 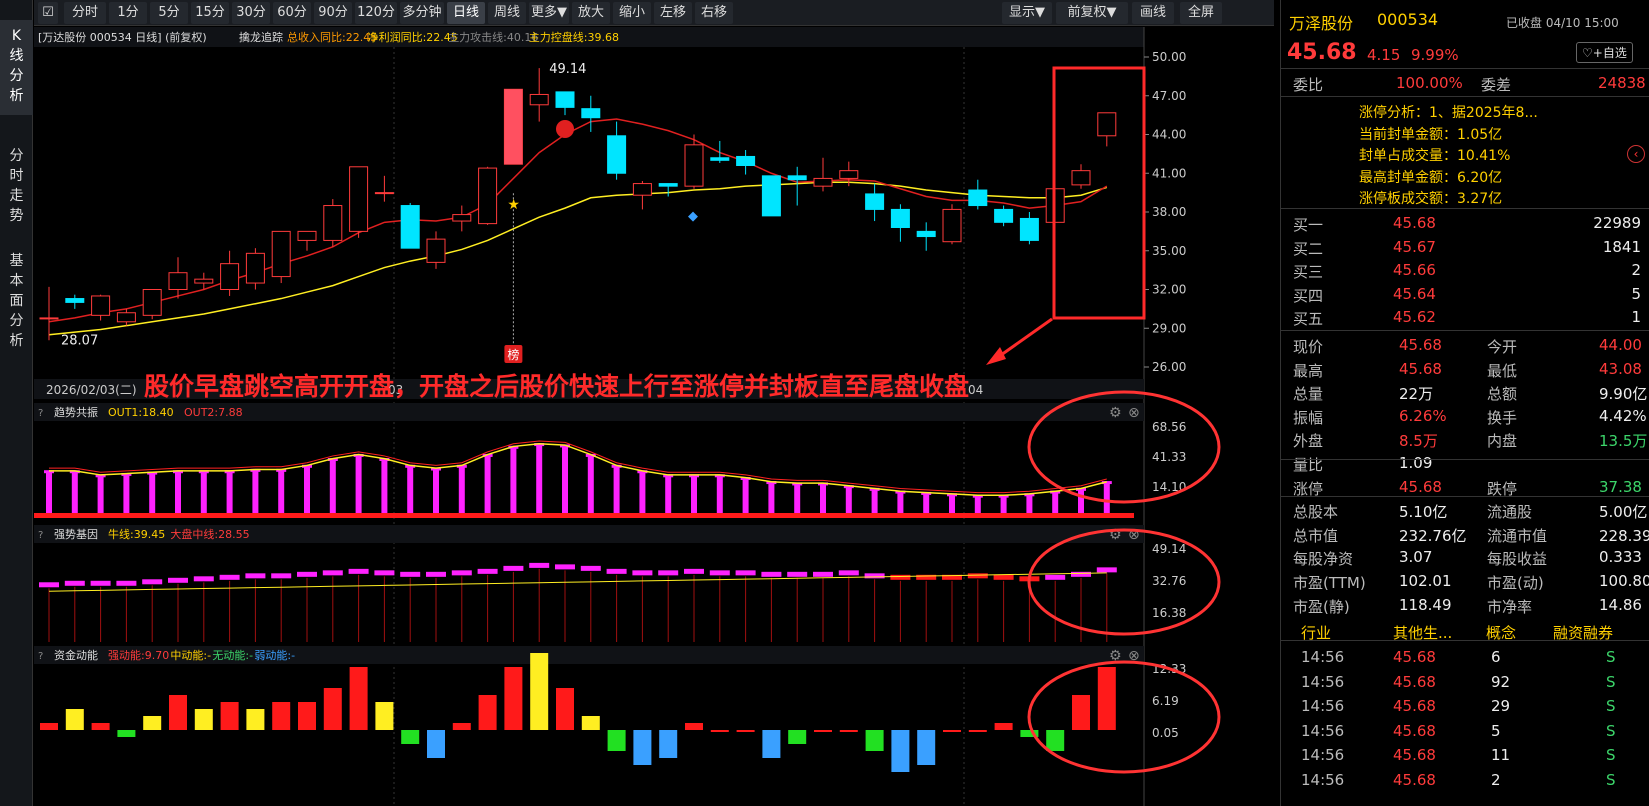 I want to click on period-button-2: 5分, so click(x=169, y=13).